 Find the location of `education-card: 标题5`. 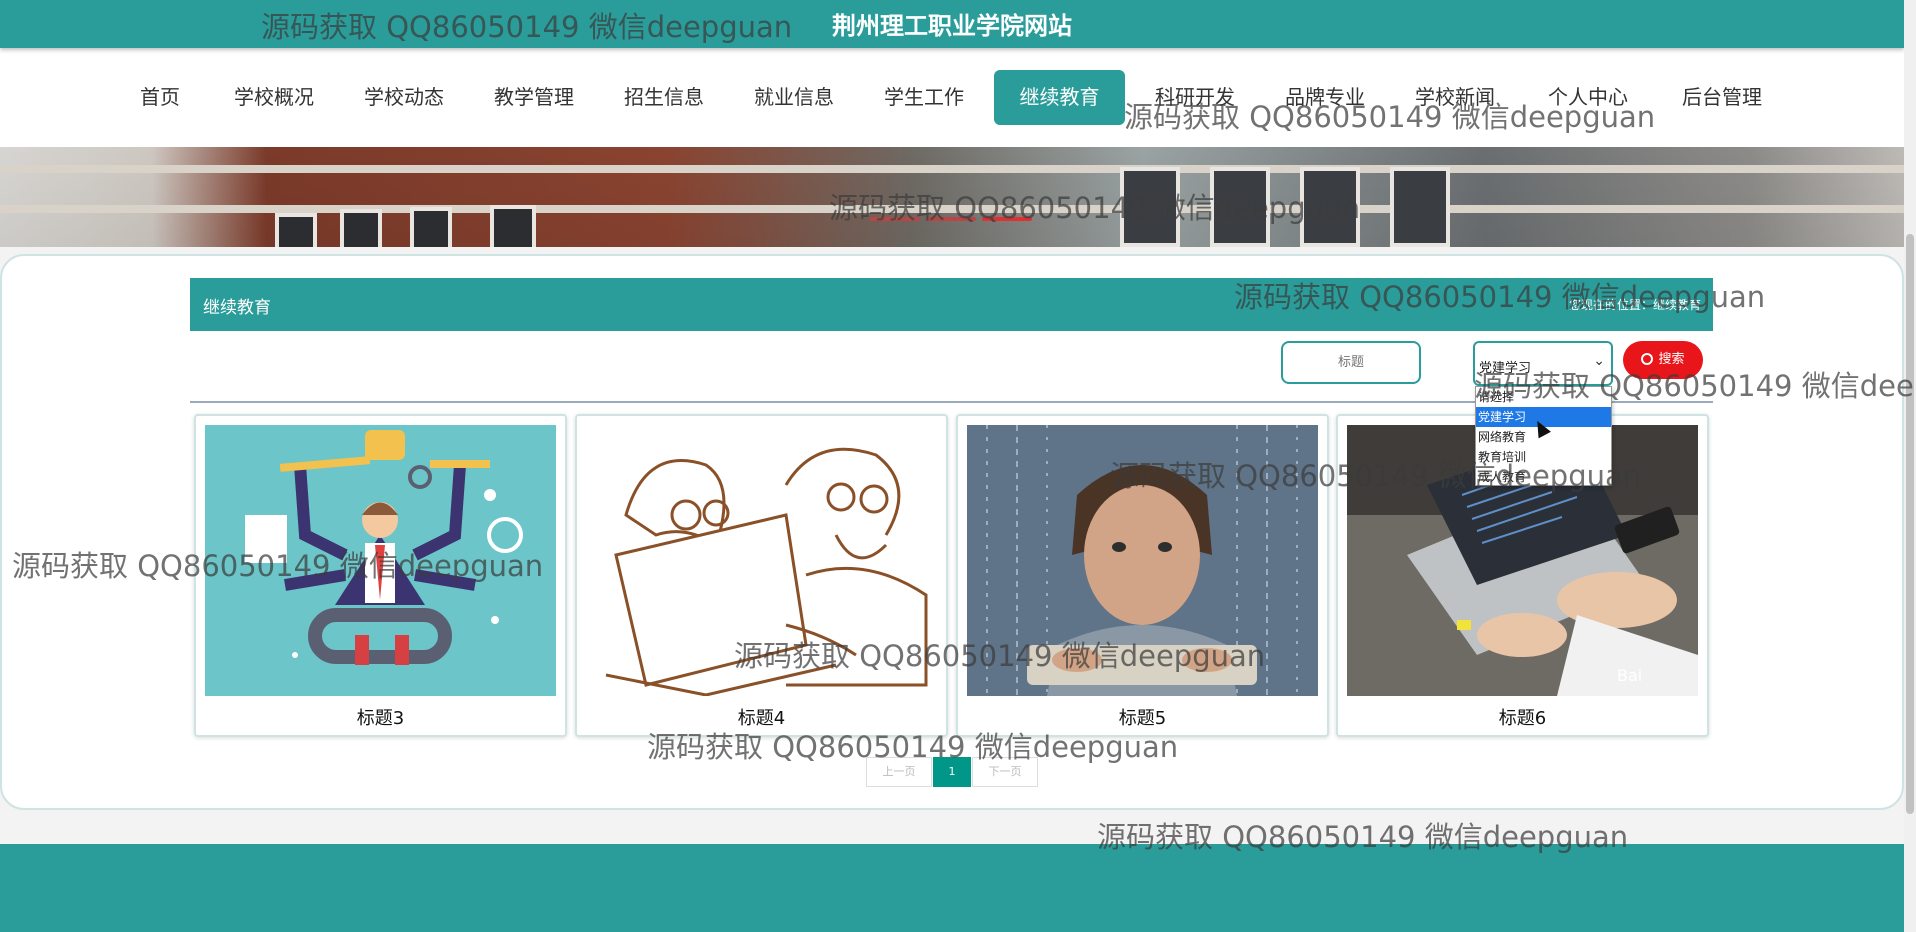

education-card: 标题5 is located at coordinates (1142, 575).